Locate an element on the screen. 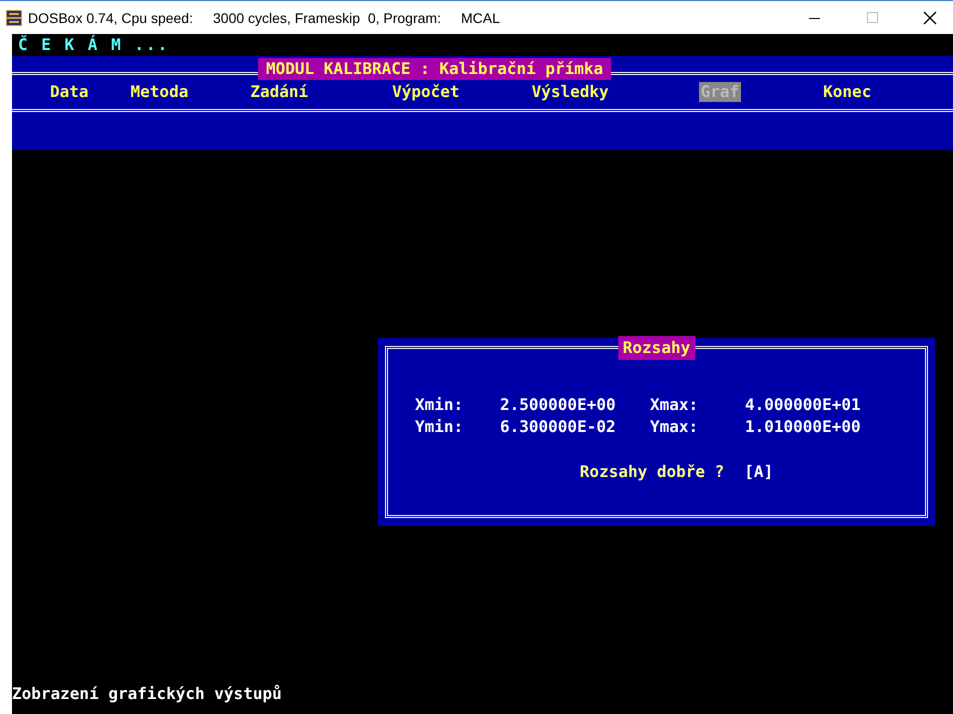 The image size is (953, 714). menu-item: Výpočet is located at coordinates (426, 92).